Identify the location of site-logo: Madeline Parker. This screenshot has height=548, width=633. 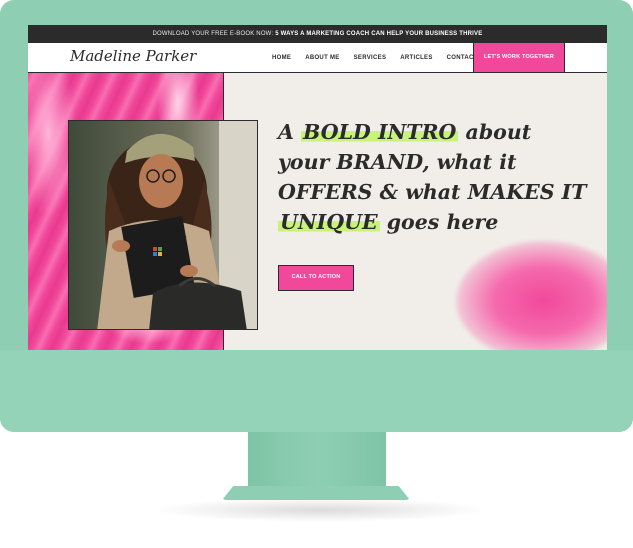
(133, 56).